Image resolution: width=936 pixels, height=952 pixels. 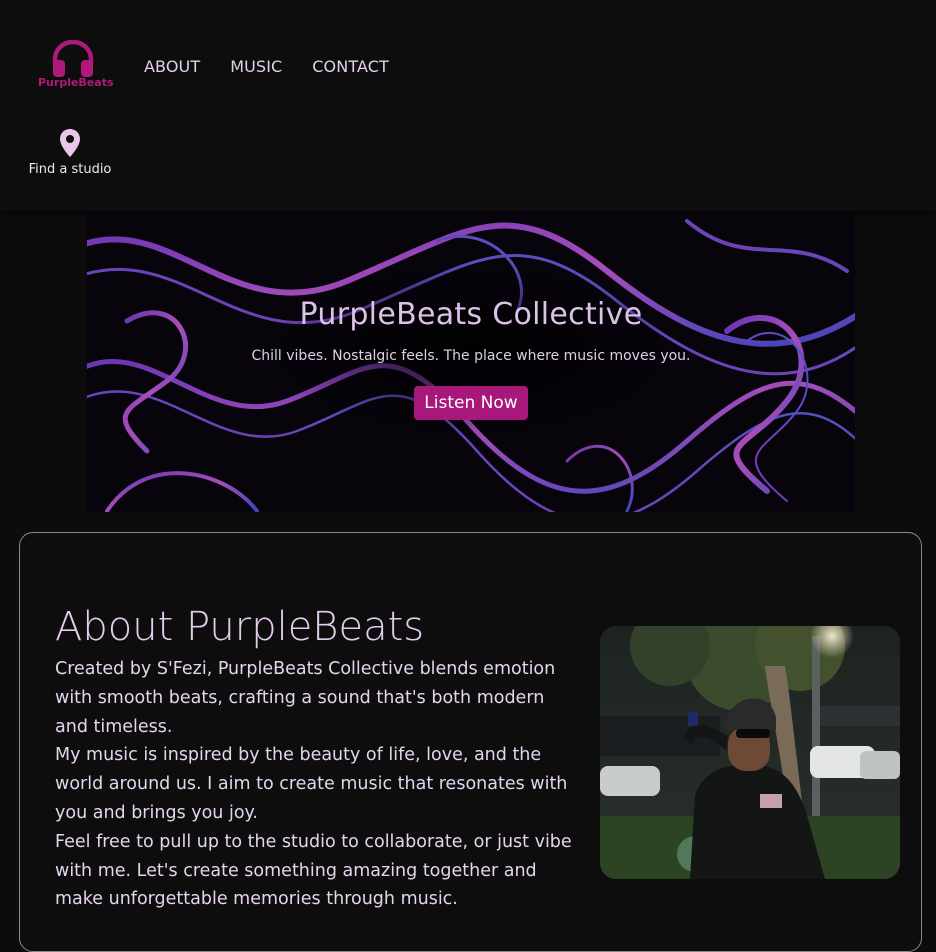 I want to click on location-pin-icon, so click(x=70, y=143).